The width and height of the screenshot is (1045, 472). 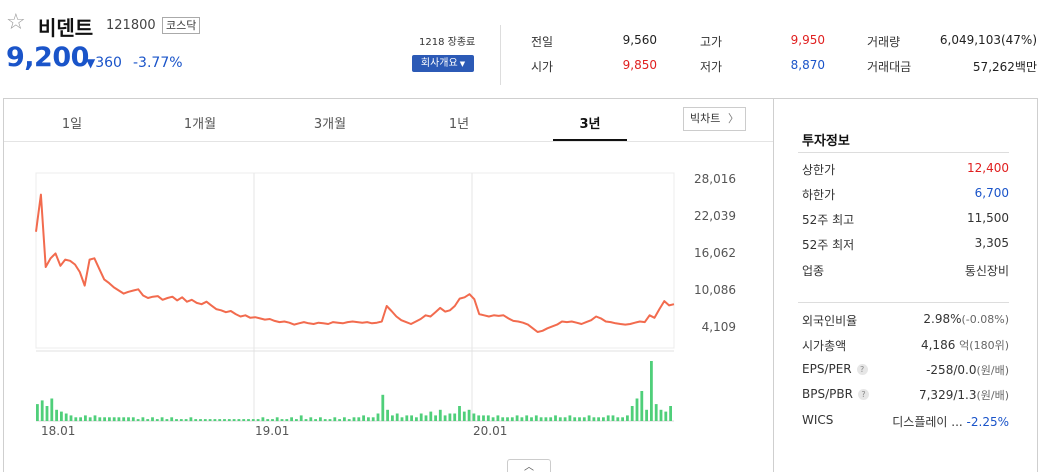 What do you see at coordinates (17, 23) in the screenshot?
I see `favorite-star-icon: ☆` at bounding box center [17, 23].